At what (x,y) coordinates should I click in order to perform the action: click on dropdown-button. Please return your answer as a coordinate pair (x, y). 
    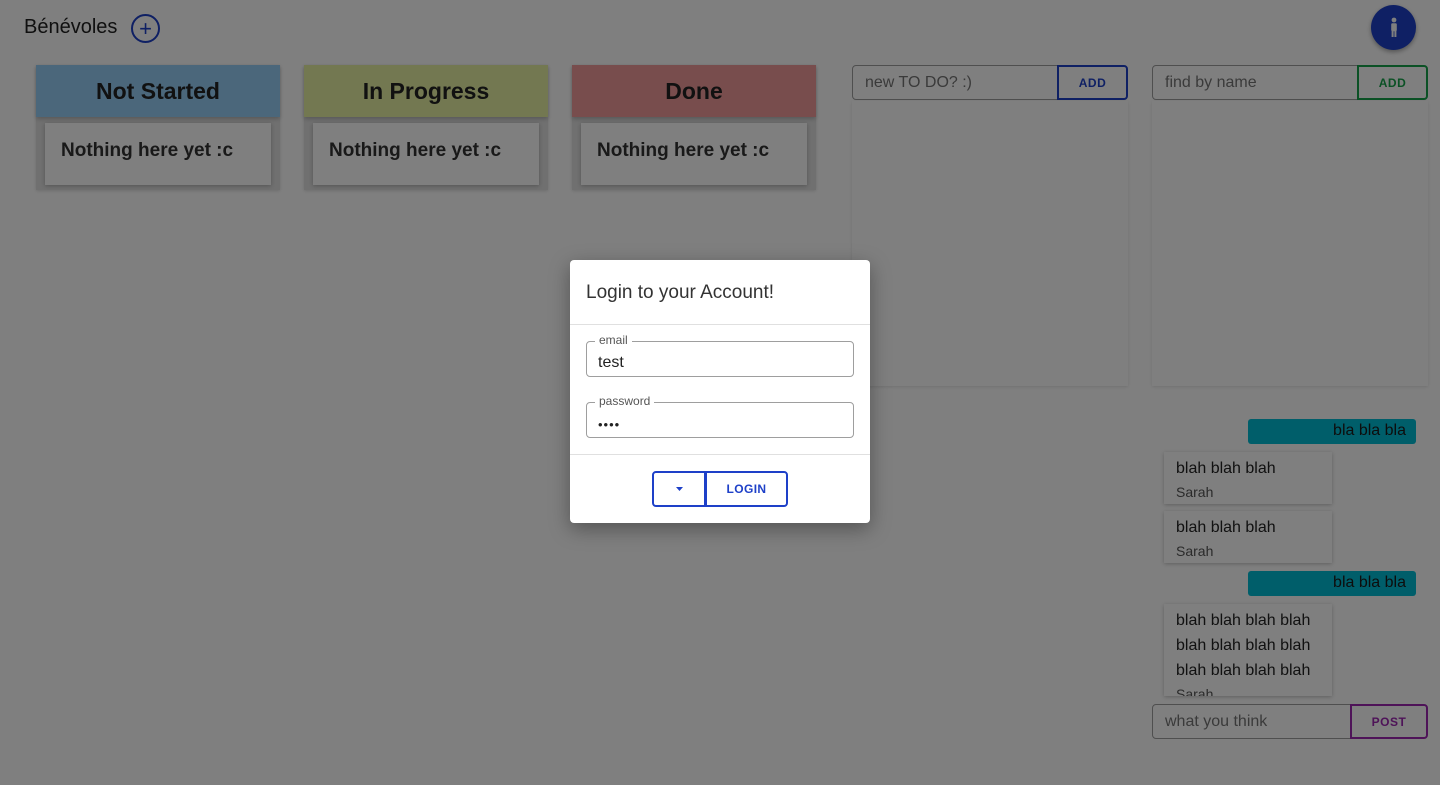
    Looking at the image, I should click on (679, 489).